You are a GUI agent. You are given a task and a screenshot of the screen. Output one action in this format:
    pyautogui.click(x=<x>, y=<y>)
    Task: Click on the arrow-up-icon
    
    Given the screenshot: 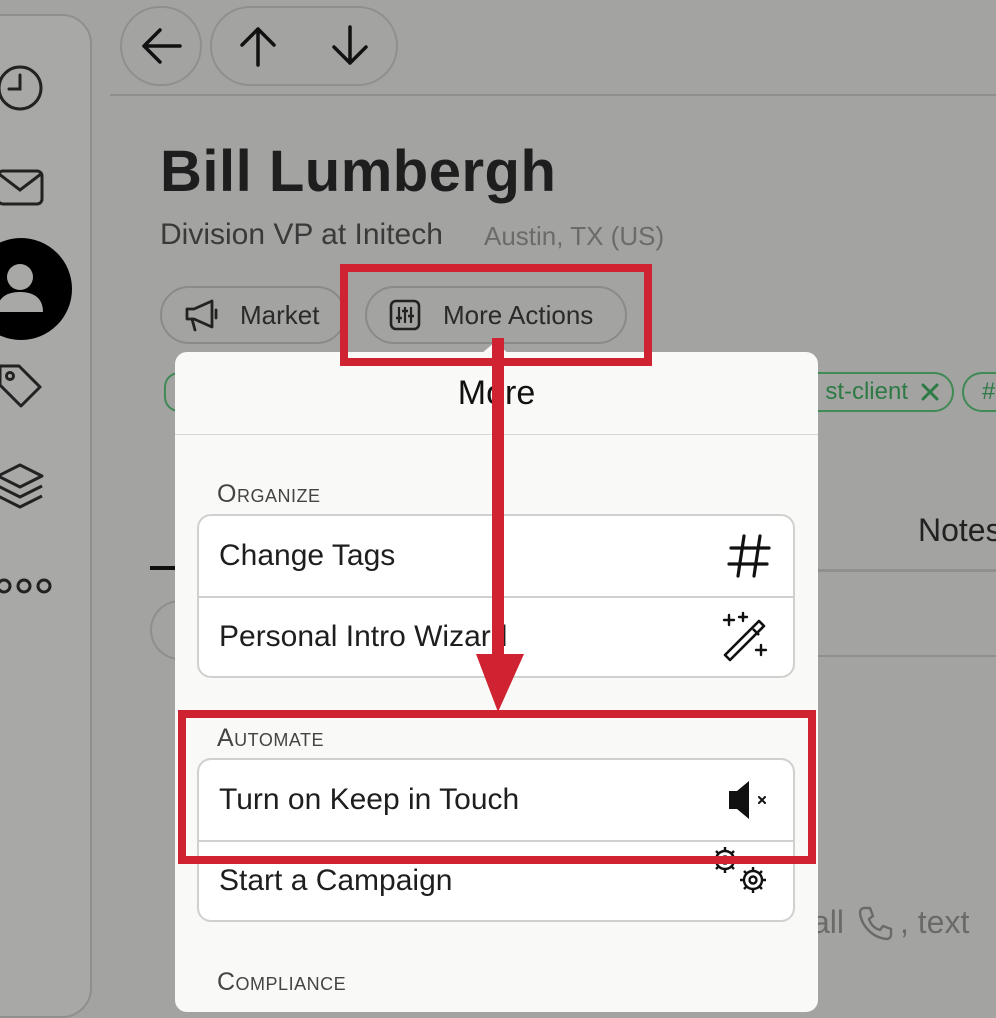 What is the action you would take?
    pyautogui.click(x=258, y=46)
    